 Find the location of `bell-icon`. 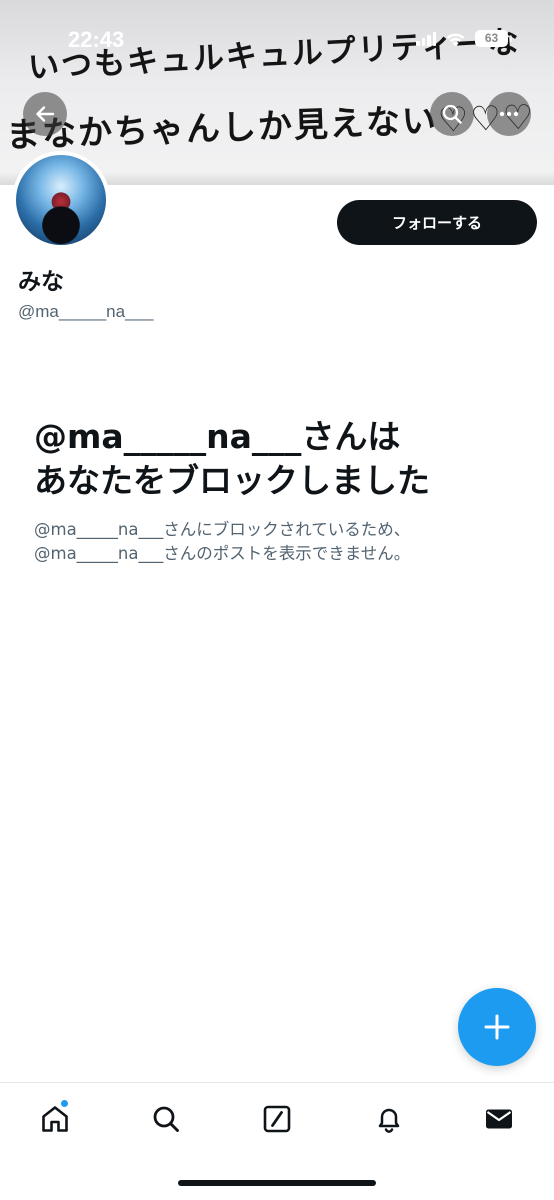

bell-icon is located at coordinates (389, 1120).